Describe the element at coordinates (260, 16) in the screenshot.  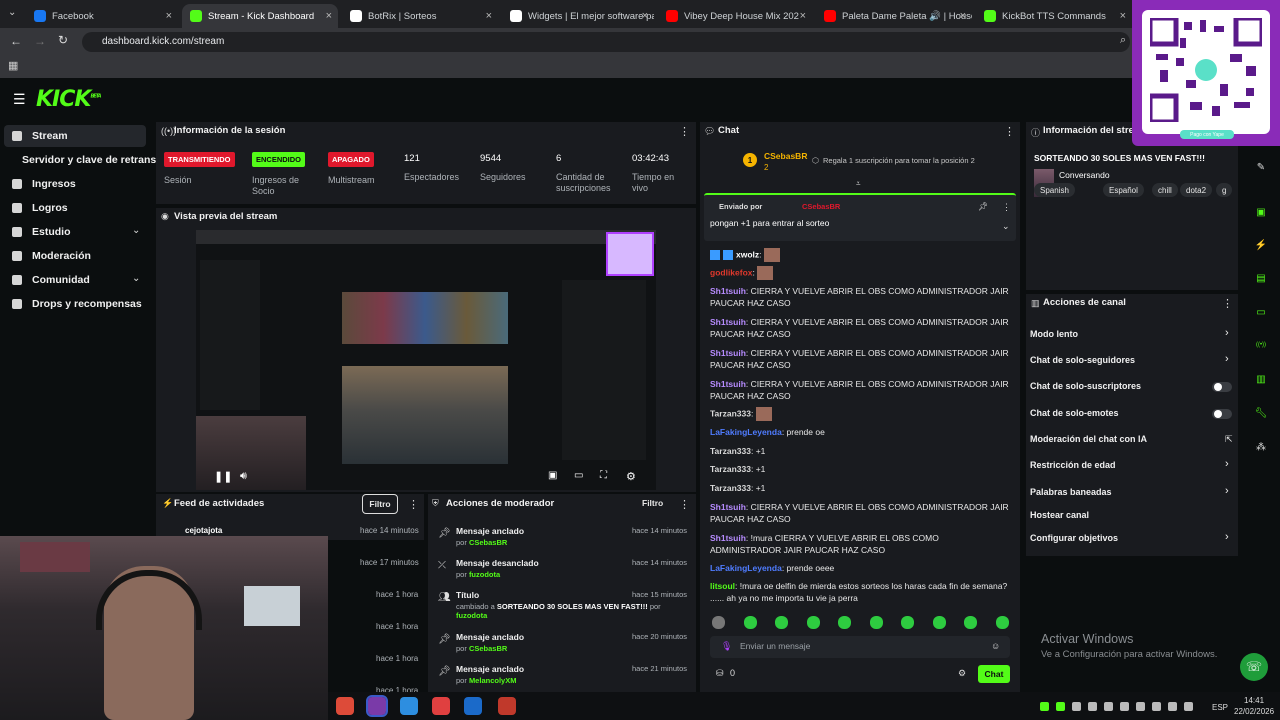
I see `browser-tab: Stream - Kick Dashboard ×` at that location.